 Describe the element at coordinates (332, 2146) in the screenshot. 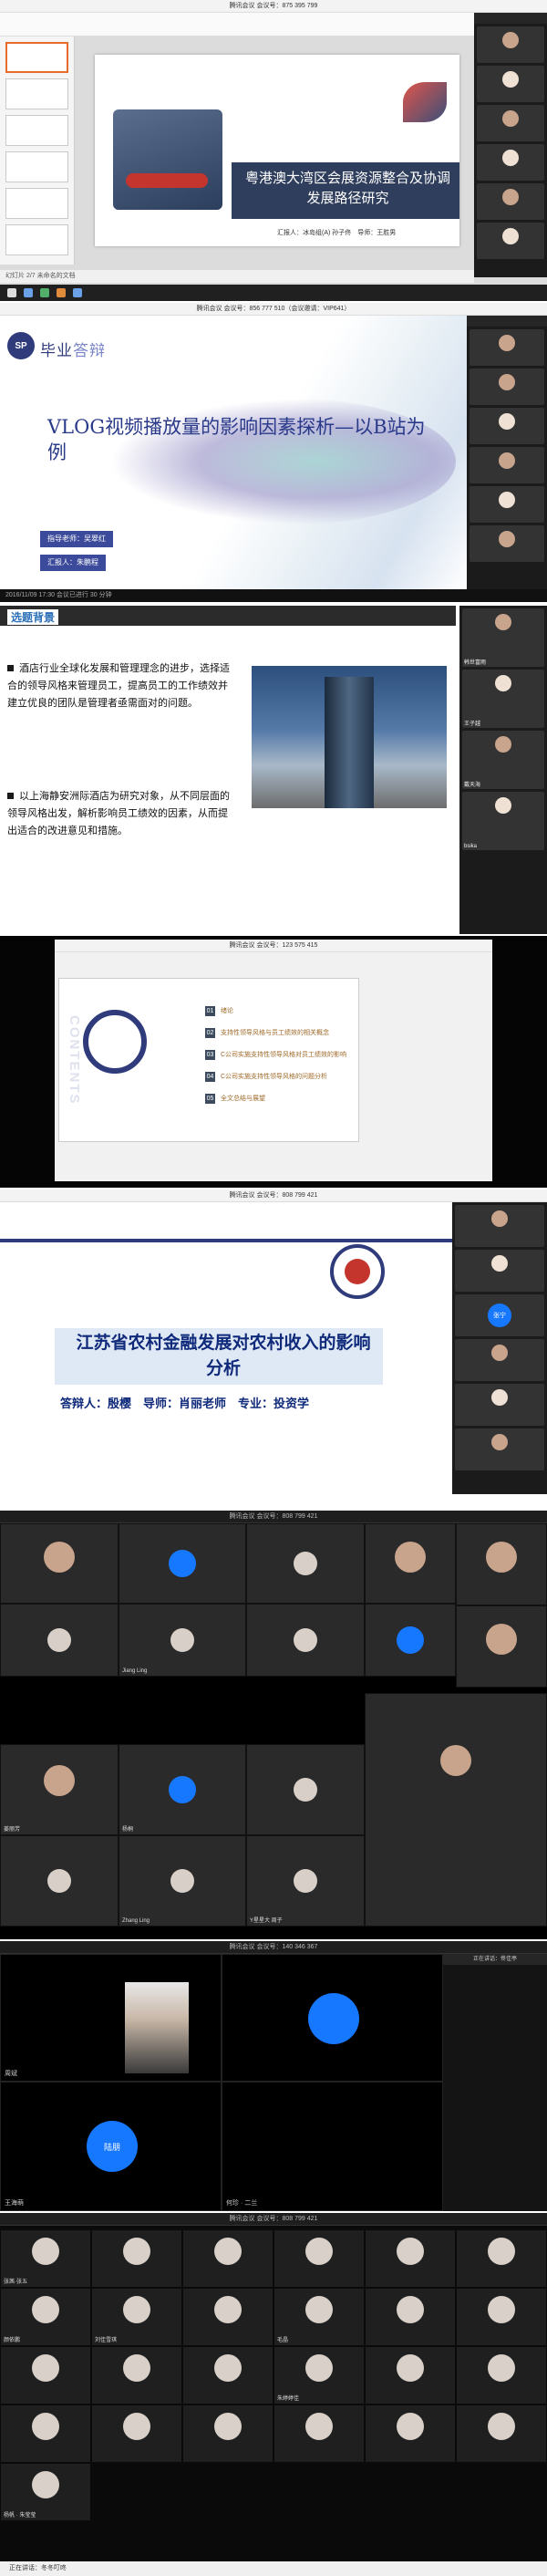

I see `video-tile: 何珍 · 二兰` at that location.